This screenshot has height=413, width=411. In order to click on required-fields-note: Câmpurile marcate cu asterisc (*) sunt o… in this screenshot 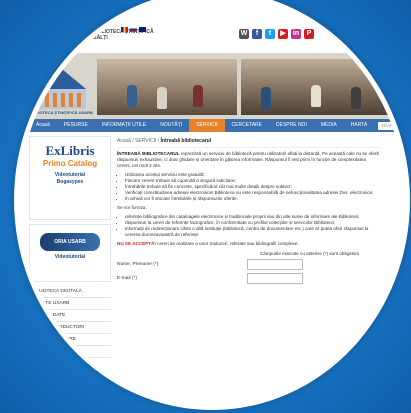, I will do `click(309, 253)`.